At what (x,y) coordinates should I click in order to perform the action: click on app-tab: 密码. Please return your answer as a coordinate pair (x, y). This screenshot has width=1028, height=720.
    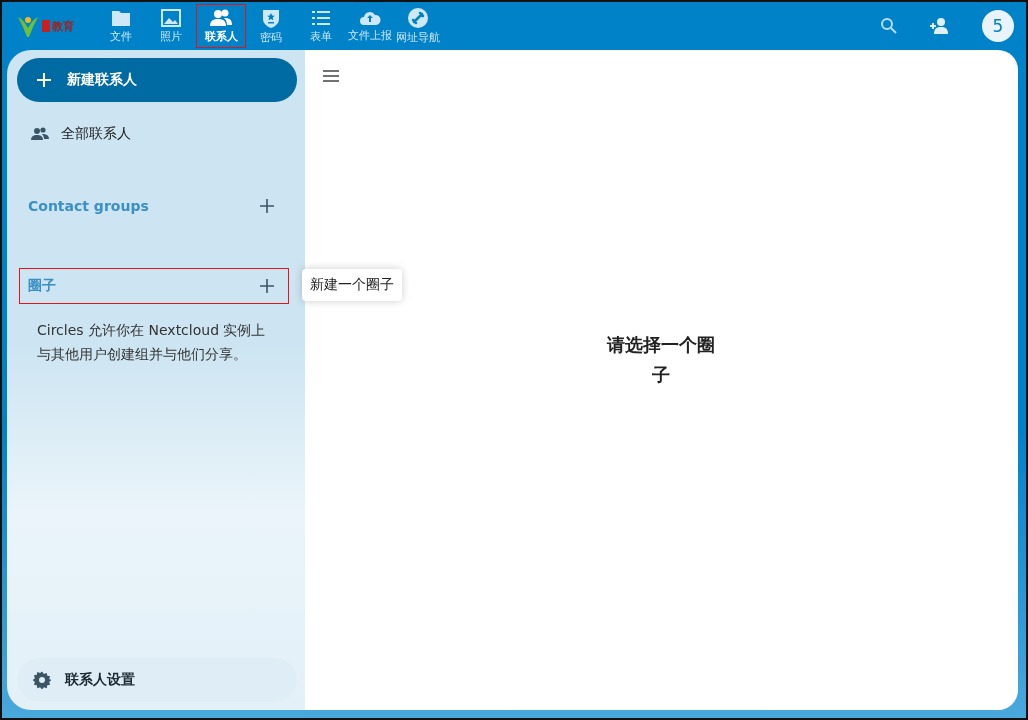
    Looking at the image, I should click on (271, 26).